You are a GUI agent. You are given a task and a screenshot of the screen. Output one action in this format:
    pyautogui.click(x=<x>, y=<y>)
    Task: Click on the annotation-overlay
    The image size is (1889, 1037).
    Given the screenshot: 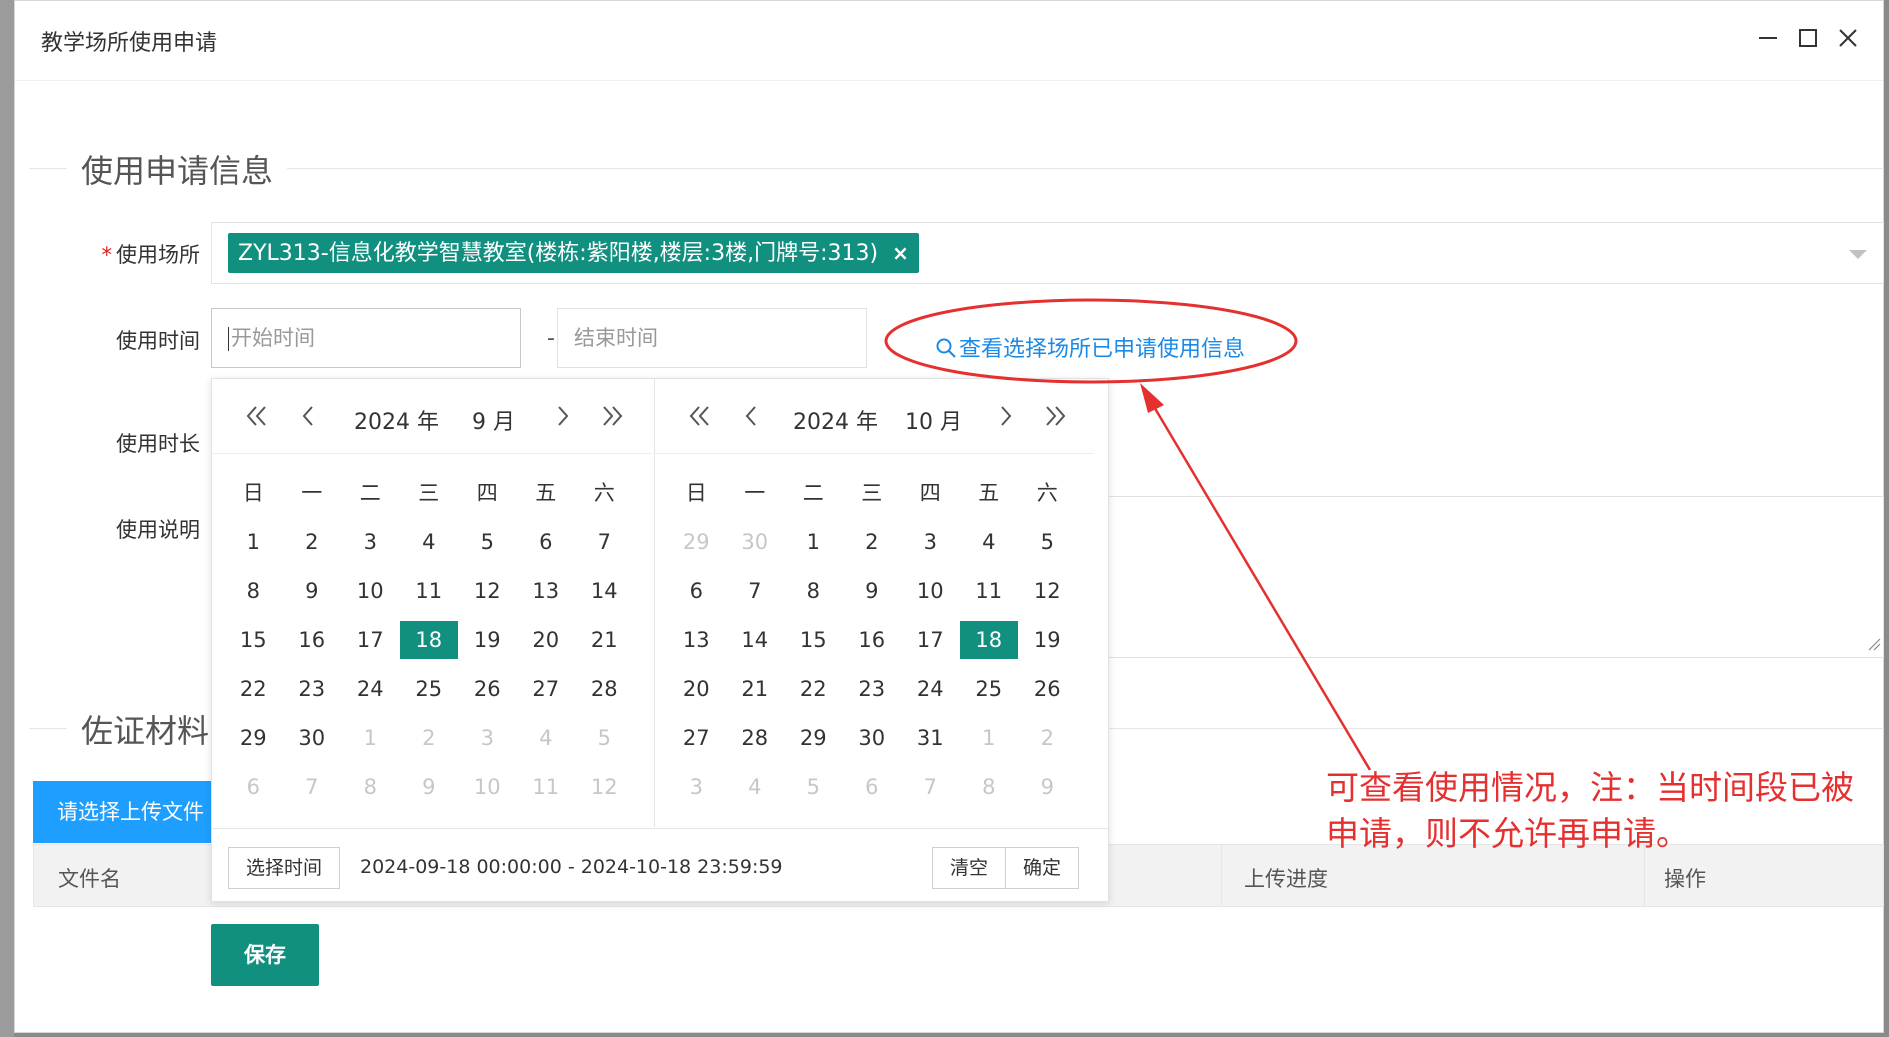 What is the action you would take?
    pyautogui.click(x=1128, y=534)
    